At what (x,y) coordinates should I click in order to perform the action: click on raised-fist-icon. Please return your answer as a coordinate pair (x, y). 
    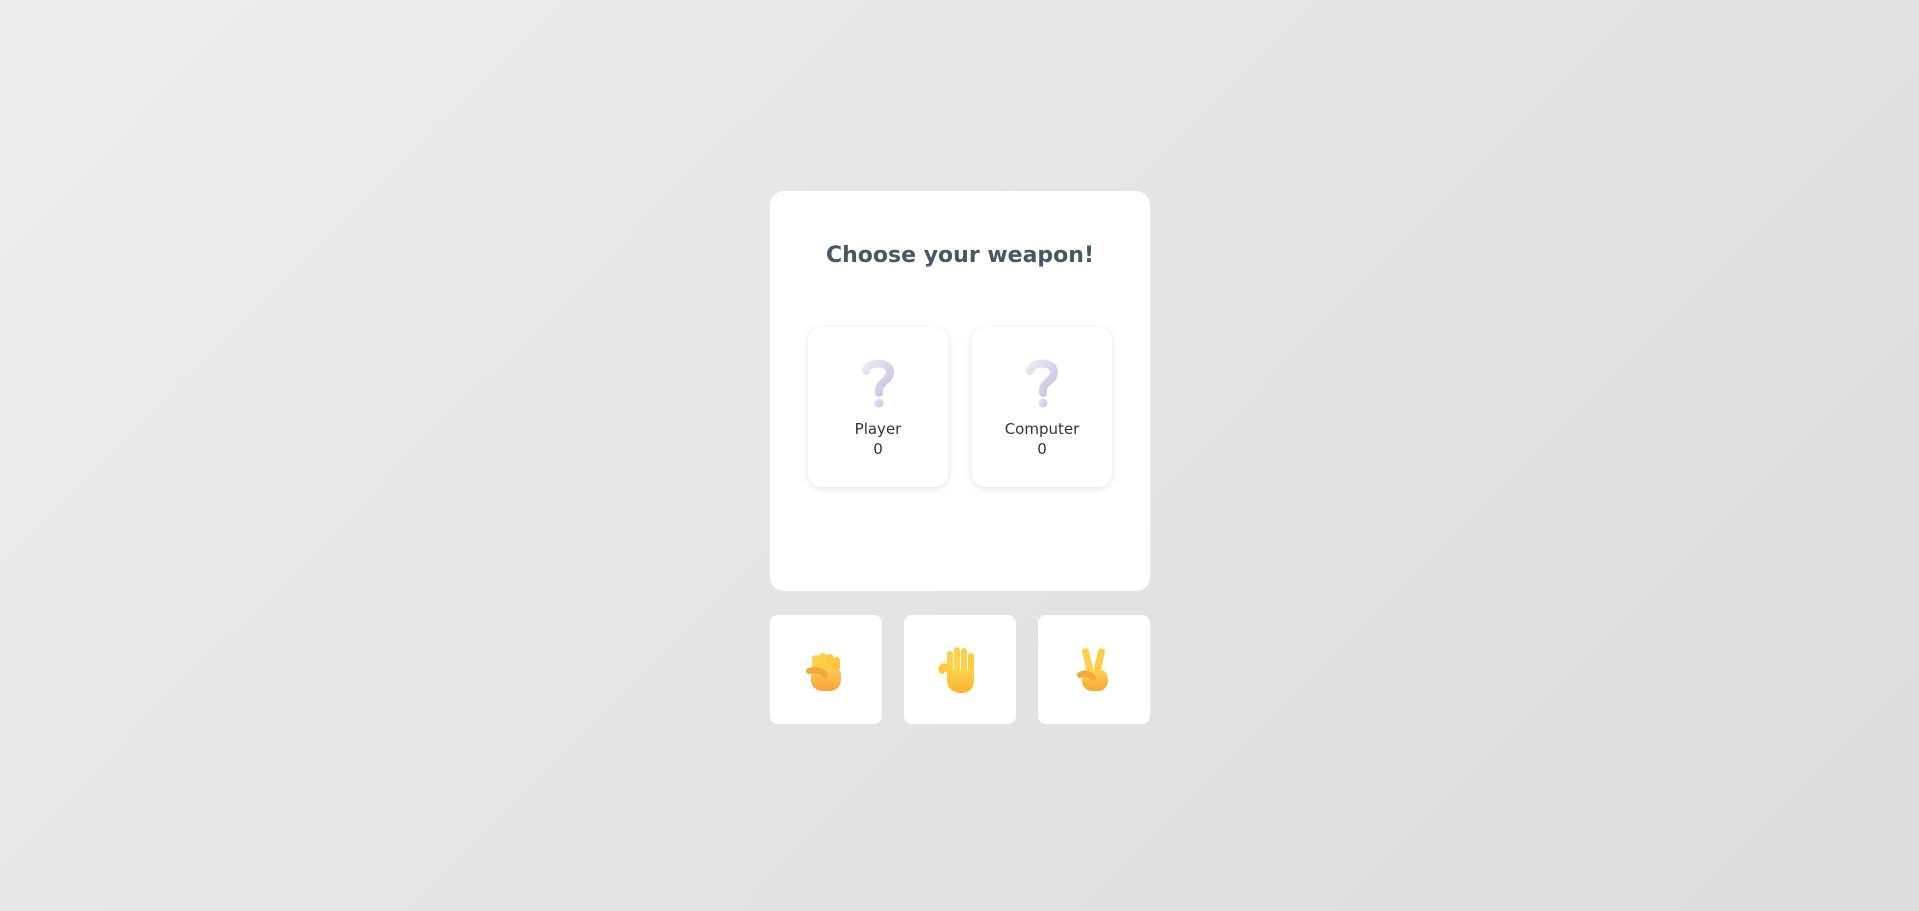
    Looking at the image, I should click on (823, 671).